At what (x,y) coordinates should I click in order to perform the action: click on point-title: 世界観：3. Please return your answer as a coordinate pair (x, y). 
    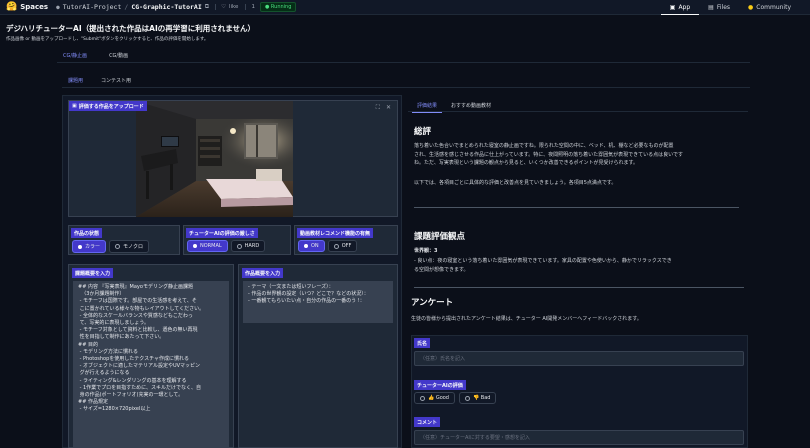
    Looking at the image, I should click on (426, 251).